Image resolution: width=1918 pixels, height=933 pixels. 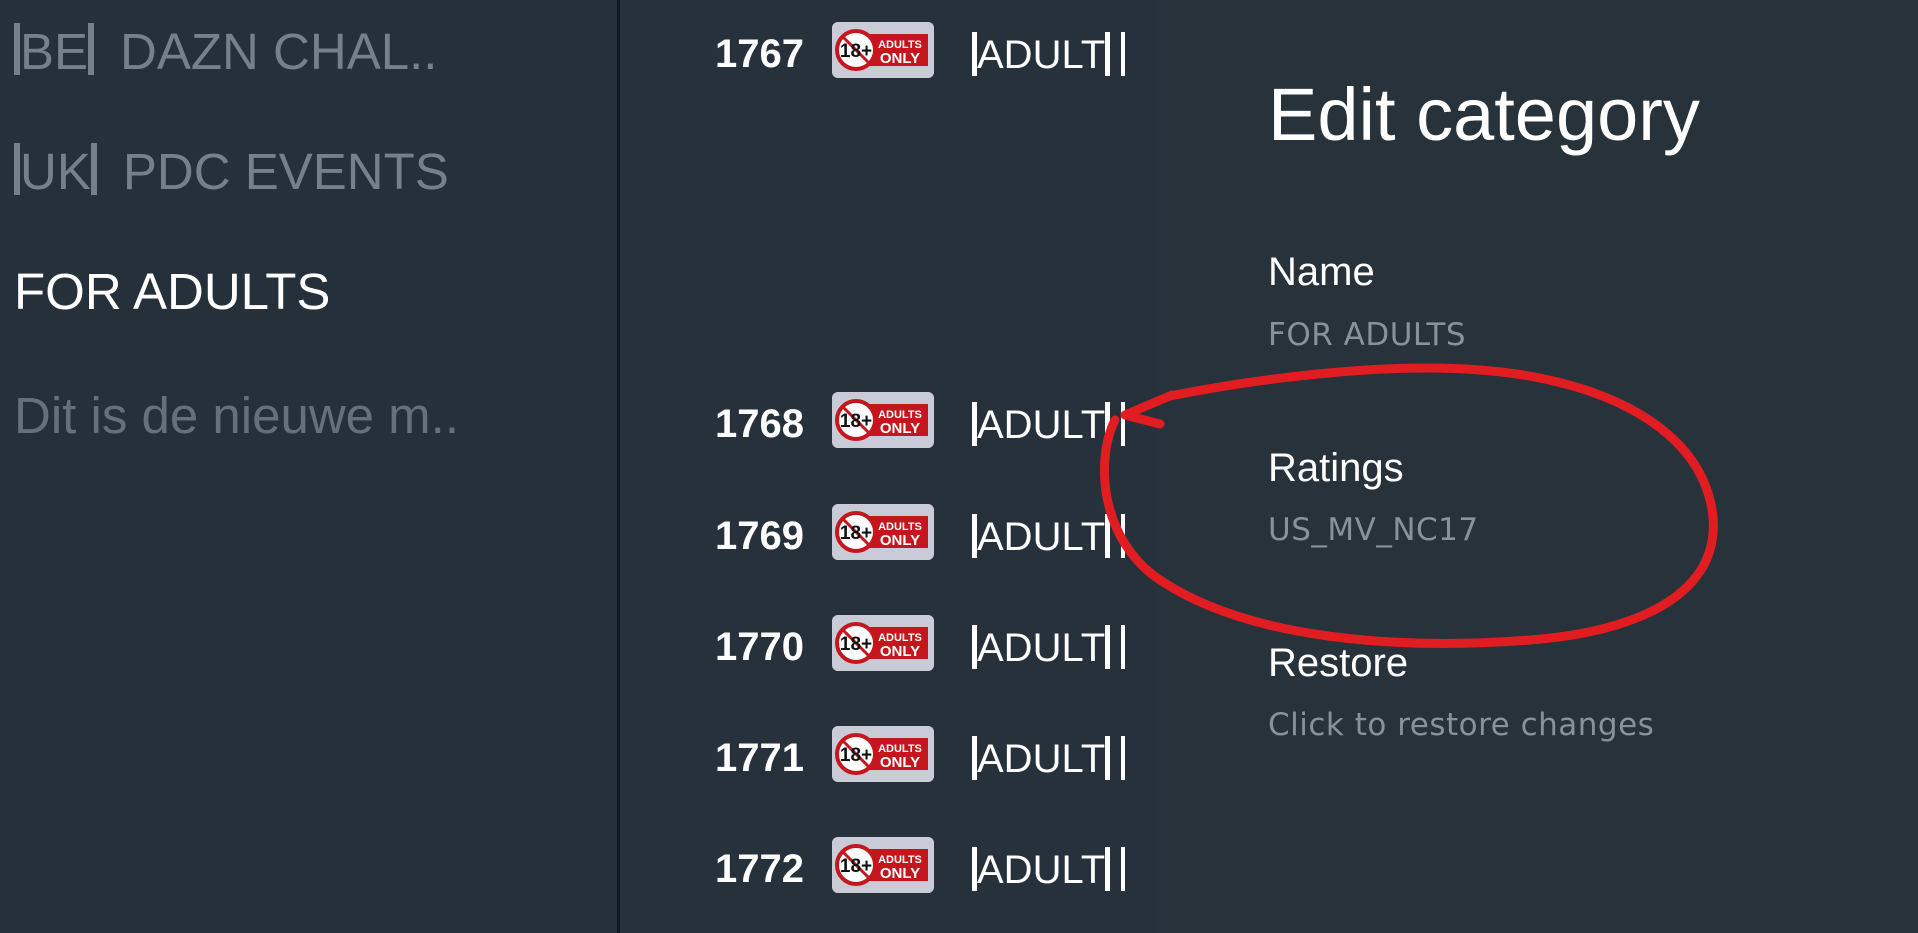 What do you see at coordinates (1461, 725) in the screenshot?
I see `restore-value: Click to restore changes` at bounding box center [1461, 725].